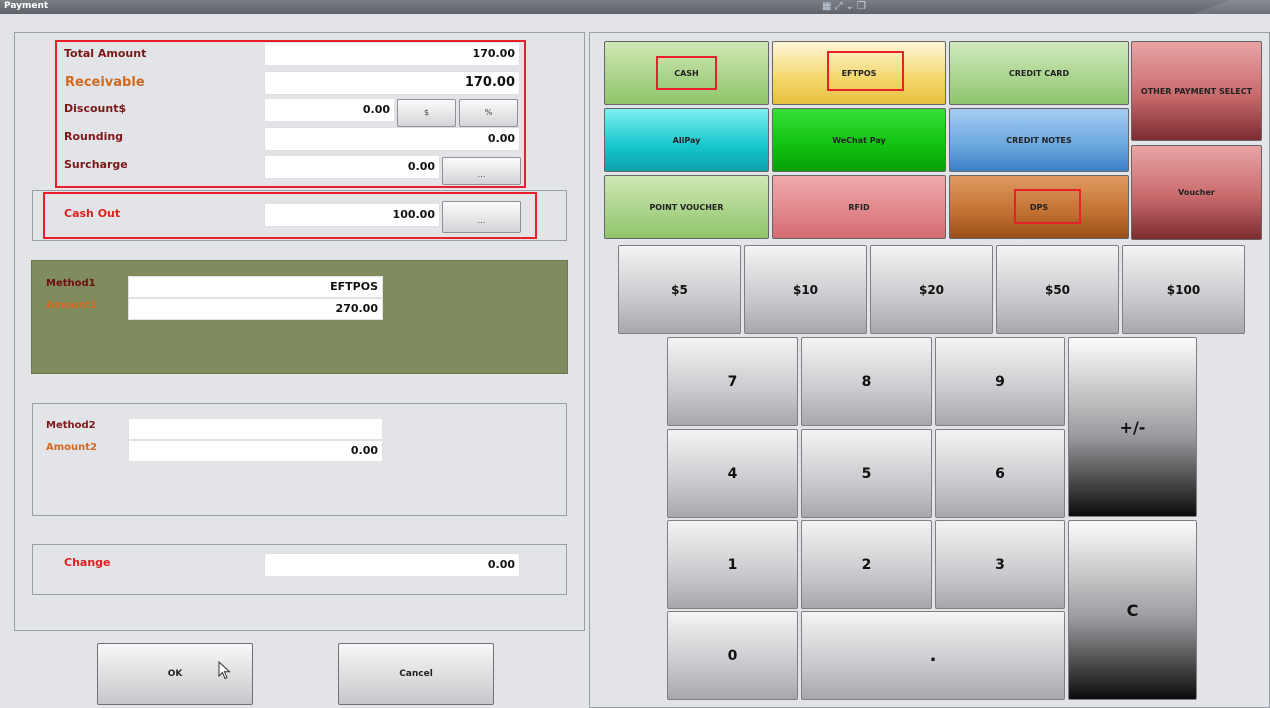  I want to click on plus-minus-key: +/-, so click(1132, 427).